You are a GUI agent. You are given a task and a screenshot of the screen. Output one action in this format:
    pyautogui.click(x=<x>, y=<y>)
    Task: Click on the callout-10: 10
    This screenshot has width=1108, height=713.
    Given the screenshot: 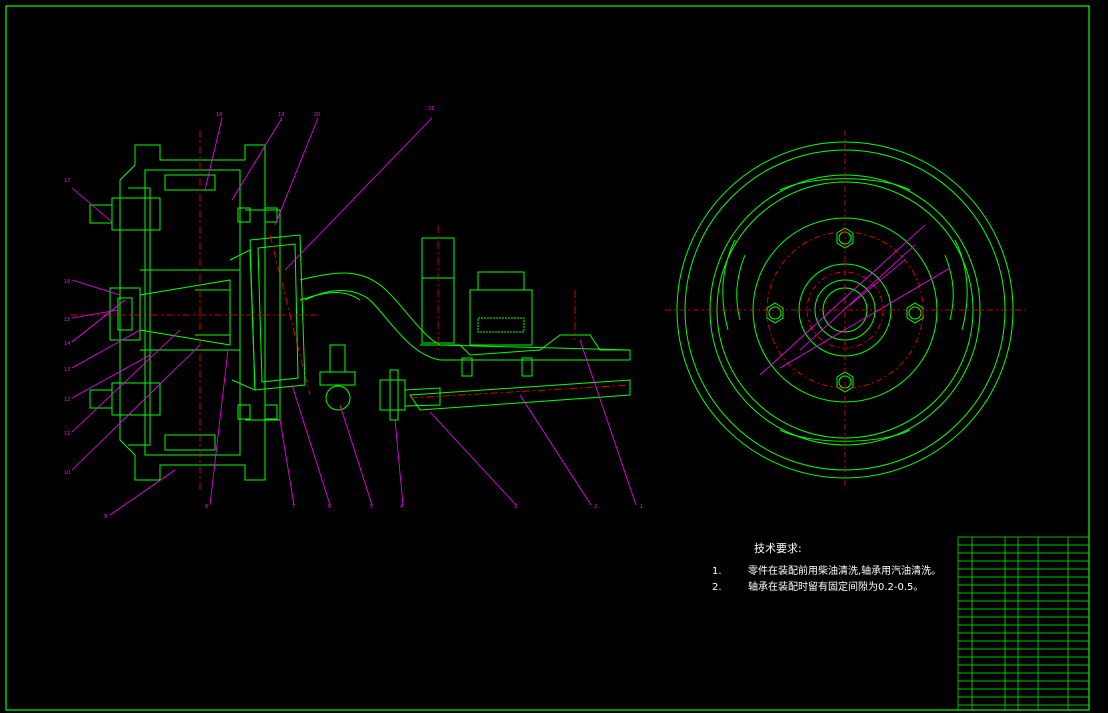 What is the action you would take?
    pyautogui.click(x=67, y=473)
    